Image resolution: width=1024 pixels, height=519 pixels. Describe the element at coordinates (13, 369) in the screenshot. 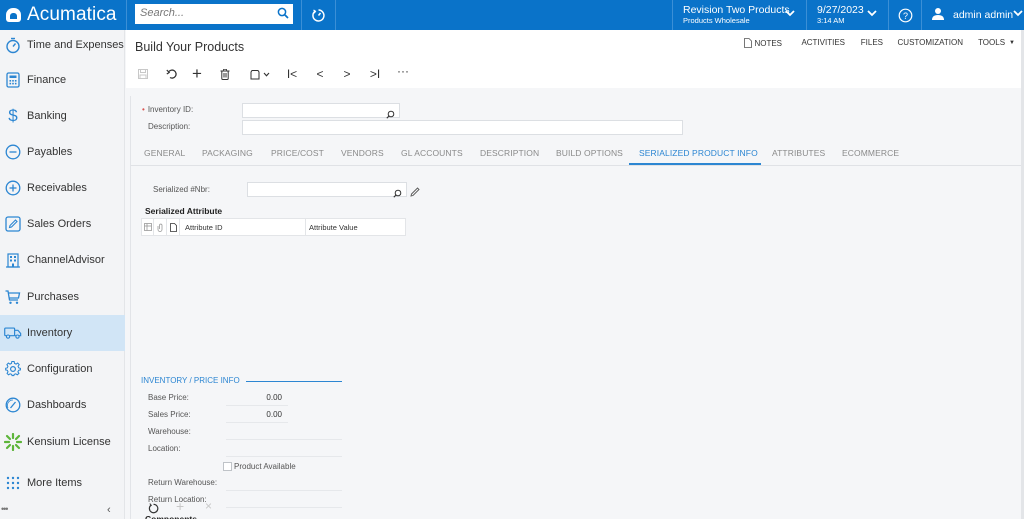

I see `gear-icon` at that location.